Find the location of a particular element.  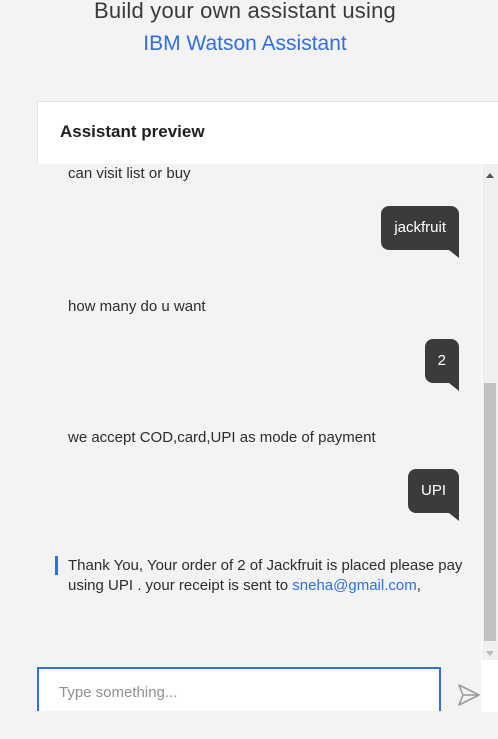

user-message: 2 is located at coordinates (442, 365).